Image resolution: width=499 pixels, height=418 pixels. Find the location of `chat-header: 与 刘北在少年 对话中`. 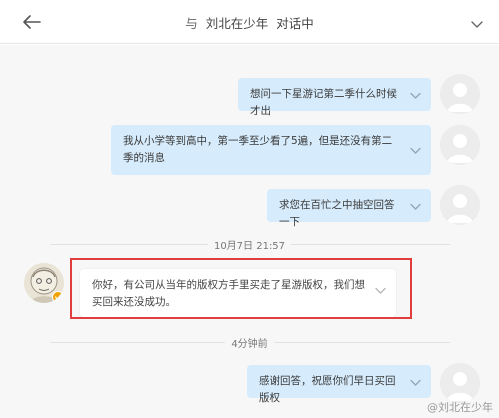

chat-header: 与 刘北在少年 对话中 is located at coordinates (249, 22).